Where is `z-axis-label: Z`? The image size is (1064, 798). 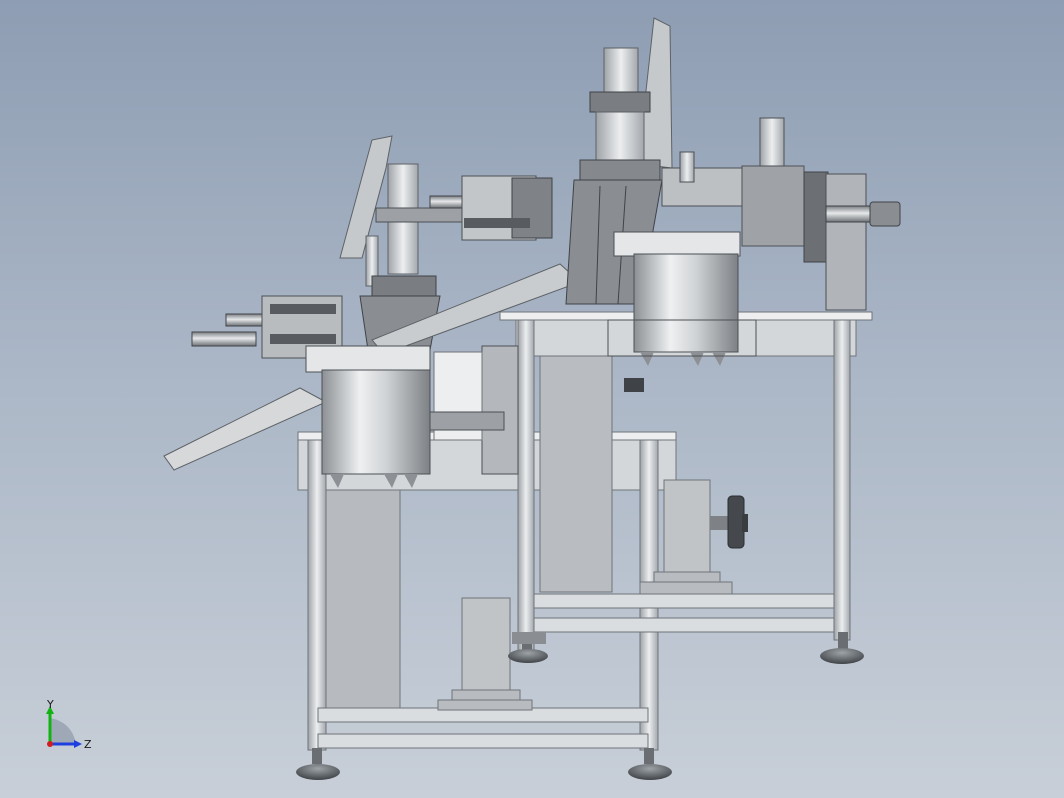
z-axis-label: Z is located at coordinates (88, 744).